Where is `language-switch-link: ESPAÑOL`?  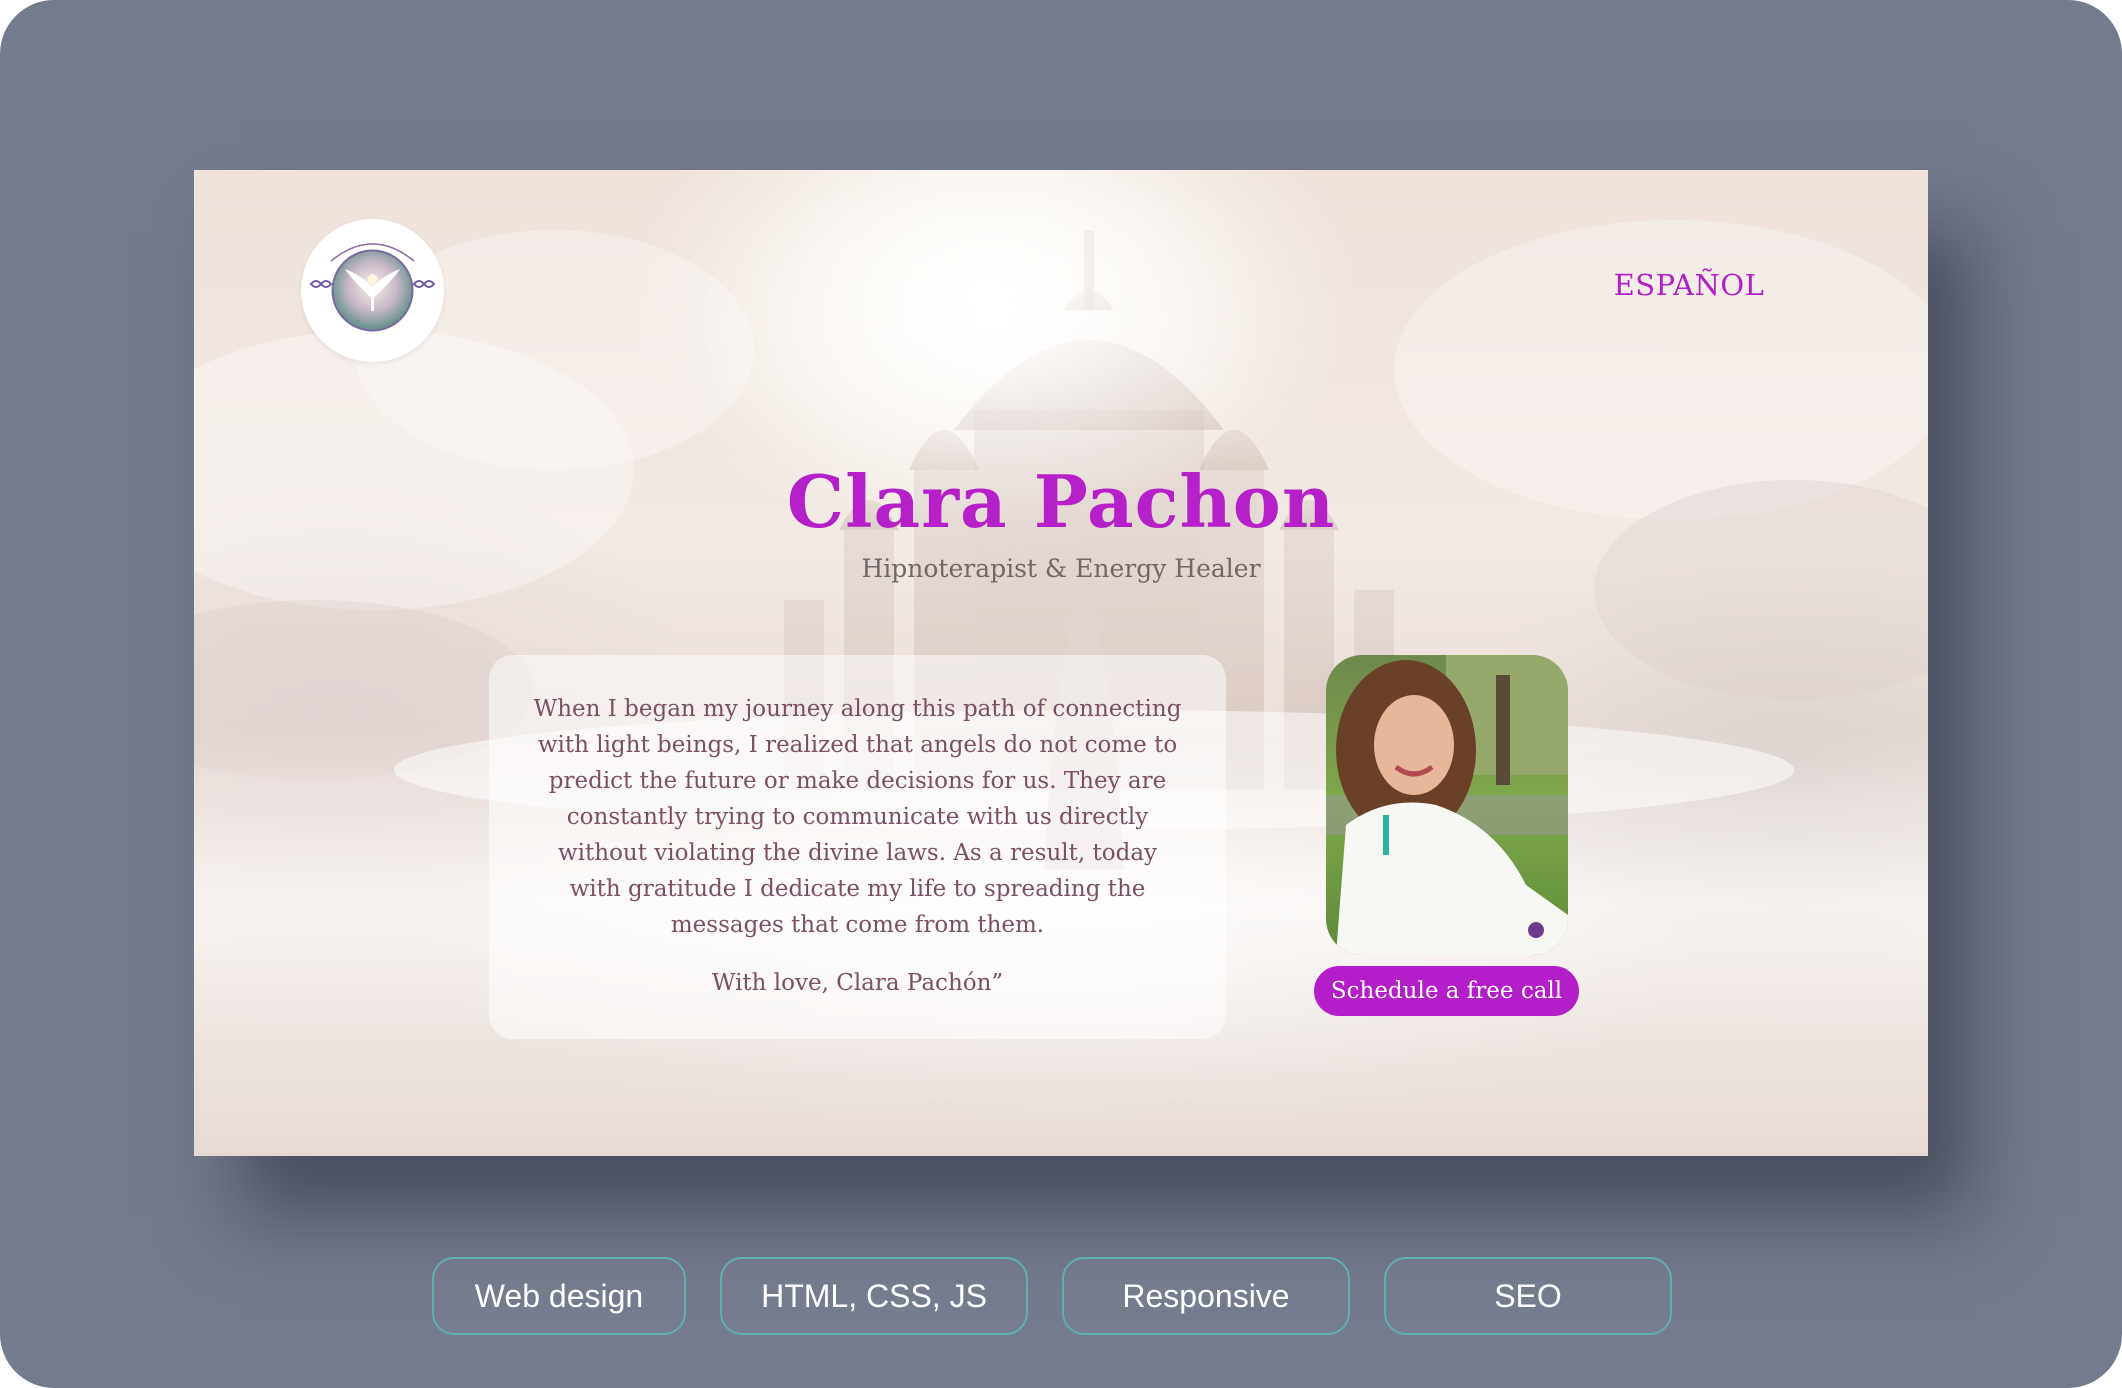
language-switch-link: ESPAÑOL is located at coordinates (1689, 285).